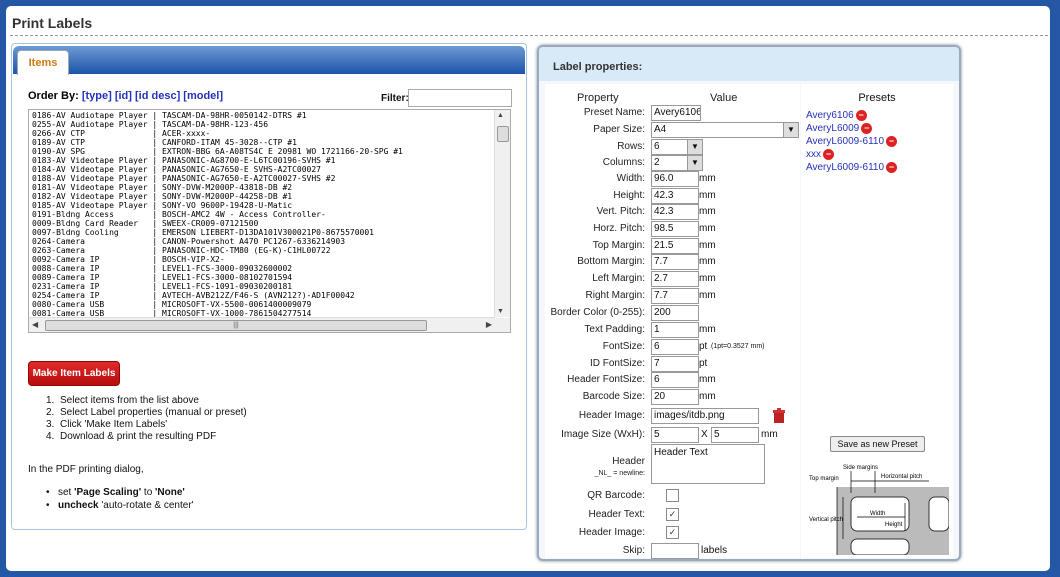 The width and height of the screenshot is (1060, 577). What do you see at coordinates (236, 325) in the screenshot?
I see `hscroll-thumb: |||` at bounding box center [236, 325].